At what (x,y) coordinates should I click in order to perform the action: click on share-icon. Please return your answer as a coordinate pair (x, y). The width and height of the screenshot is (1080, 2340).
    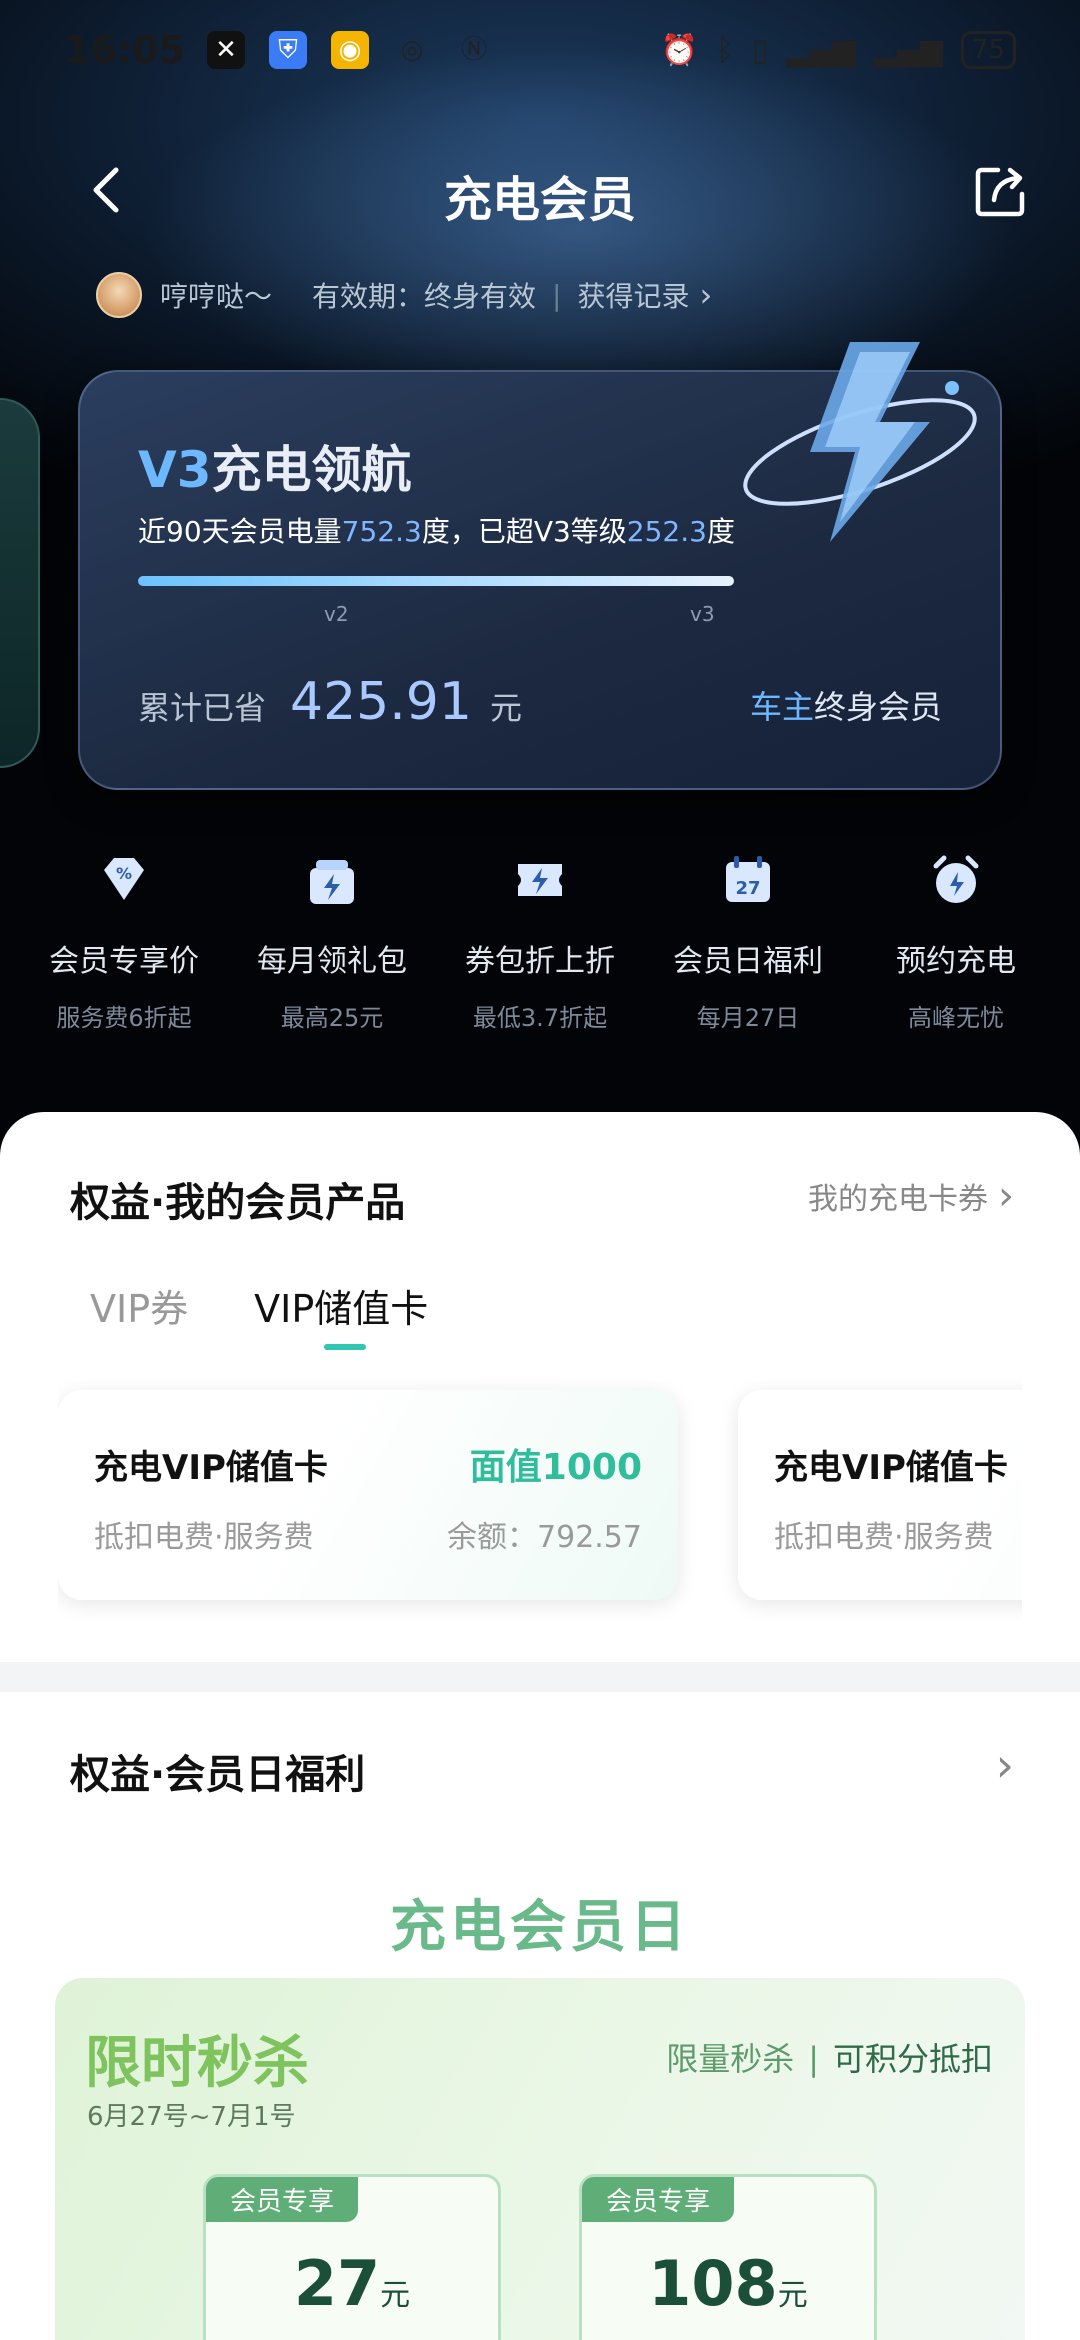
    Looking at the image, I should click on (1000, 192).